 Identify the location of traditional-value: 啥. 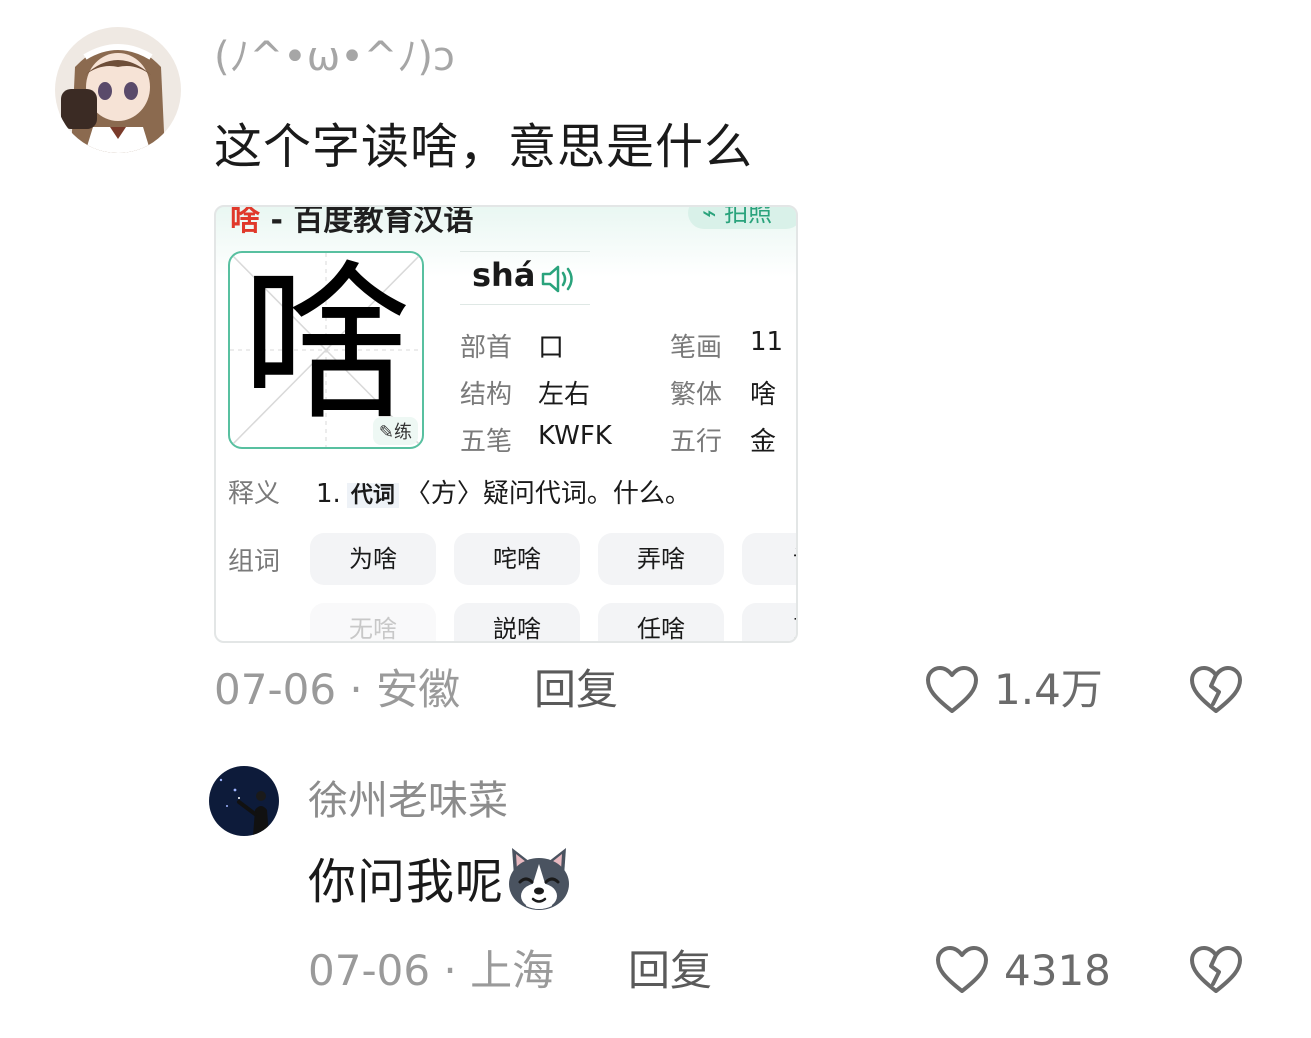
(763, 395).